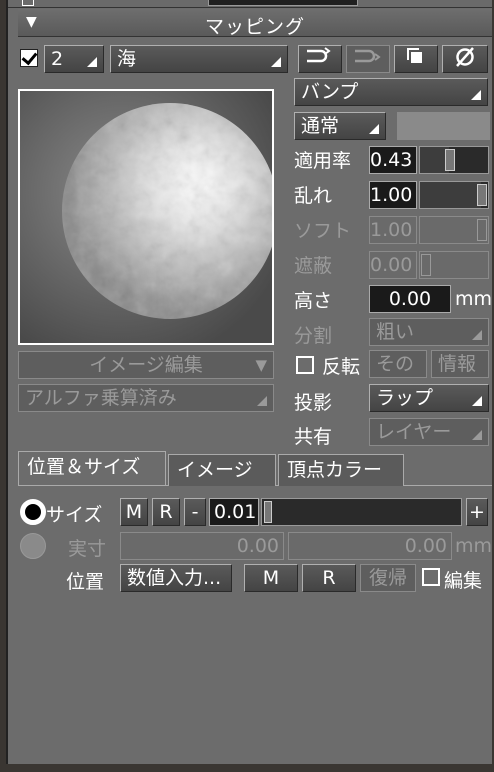 This screenshot has width=494, height=772. I want to click on actual-size-radio, so click(33, 546).